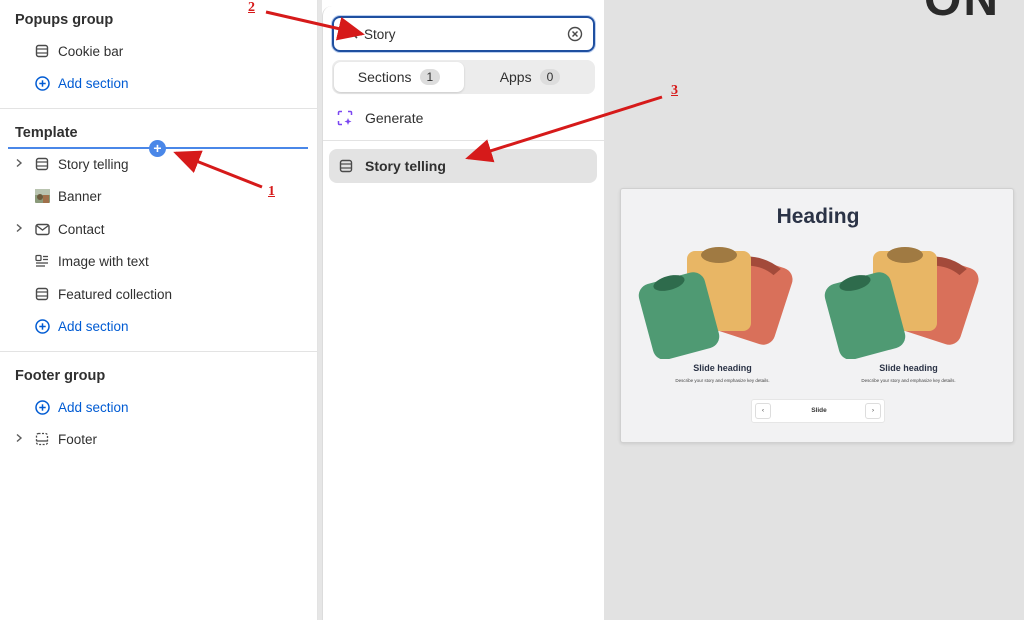  Describe the element at coordinates (42, 261) in the screenshot. I see `image-text-icon` at that location.